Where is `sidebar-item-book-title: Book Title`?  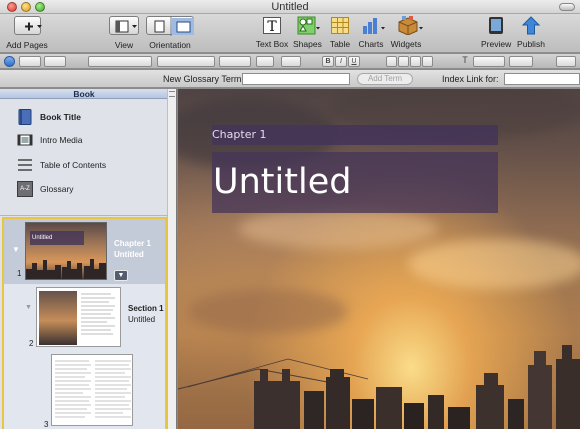
sidebar-item-book-title: Book Title is located at coordinates (84, 117).